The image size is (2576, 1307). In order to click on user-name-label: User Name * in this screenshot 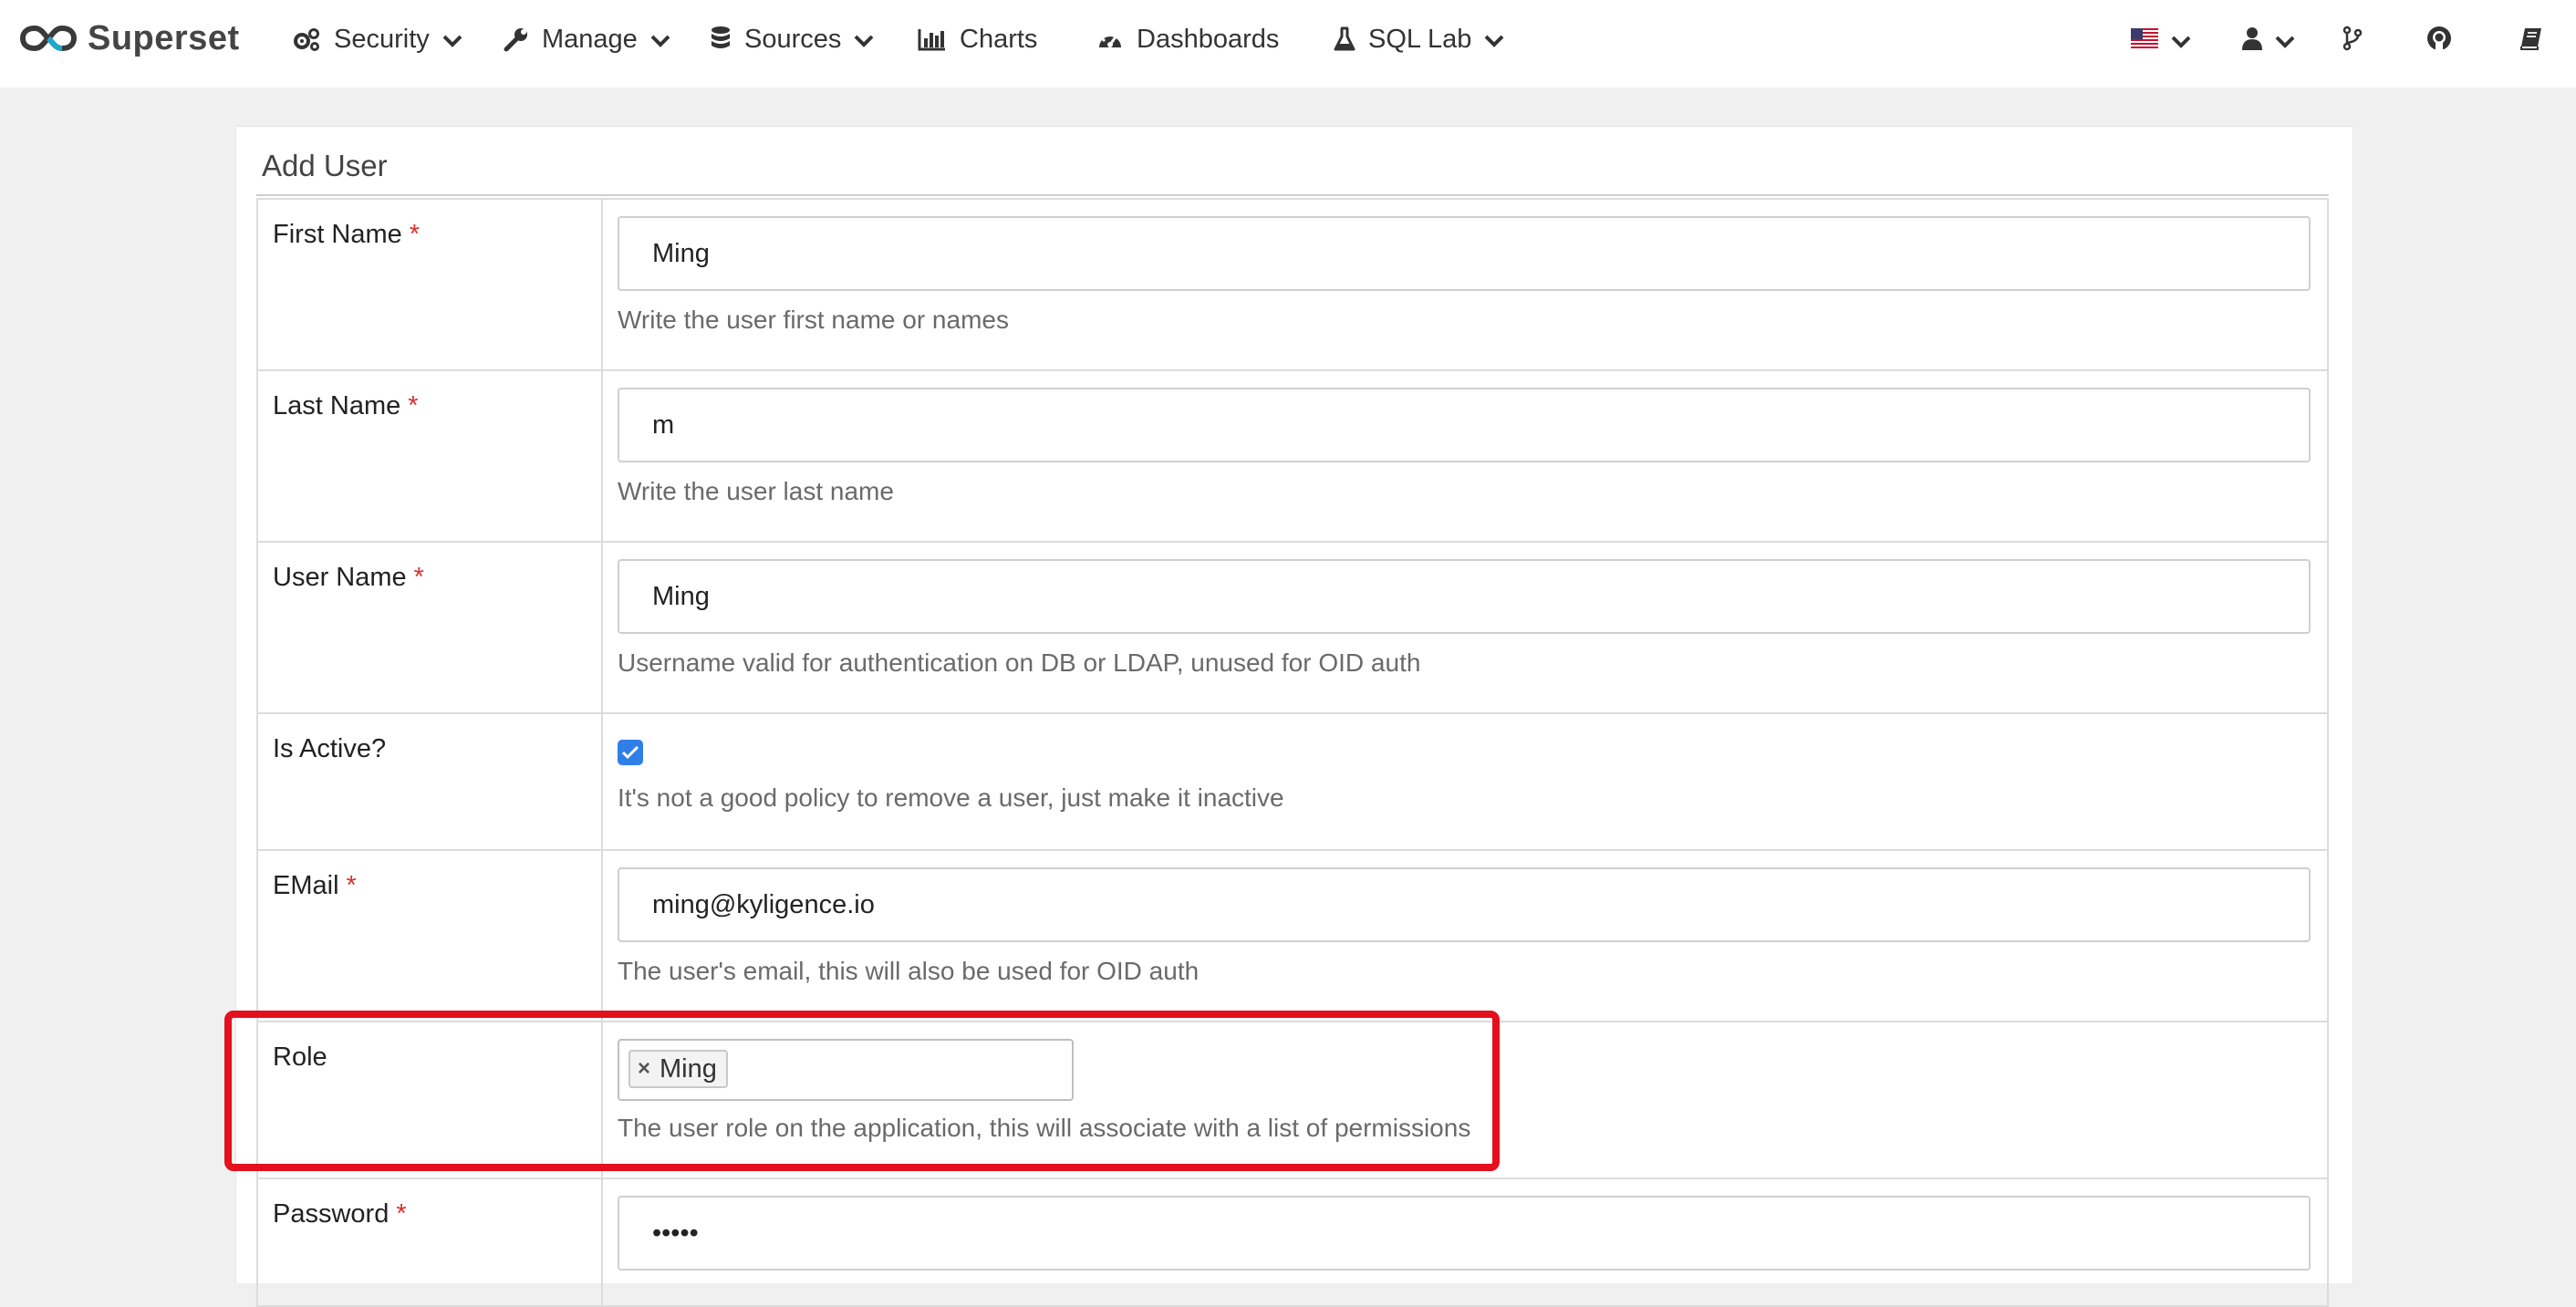, I will do `click(348, 577)`.